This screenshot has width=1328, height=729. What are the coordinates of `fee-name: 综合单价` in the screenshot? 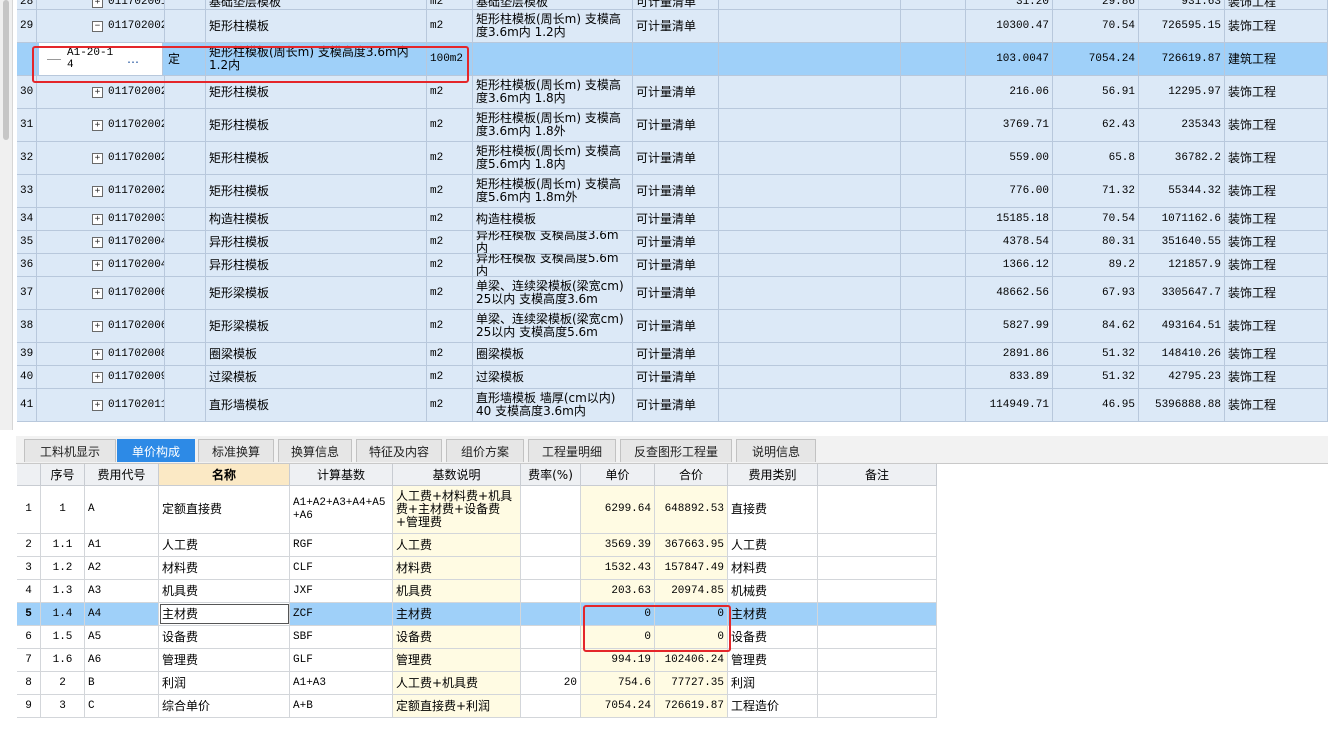 It's located at (224, 706).